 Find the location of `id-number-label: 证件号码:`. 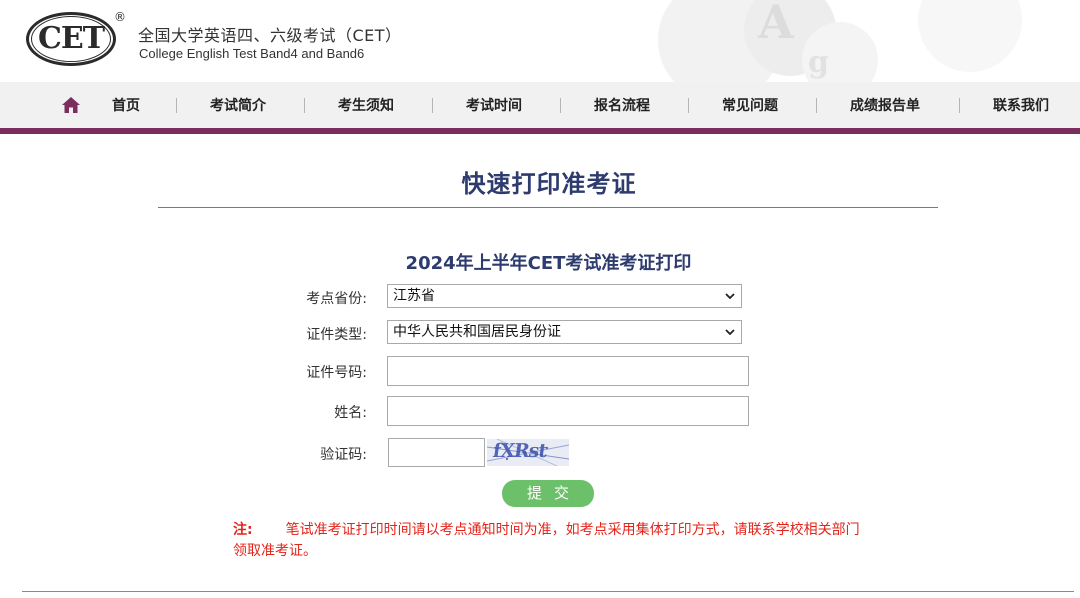

id-number-label: 证件号码: is located at coordinates (336, 373).